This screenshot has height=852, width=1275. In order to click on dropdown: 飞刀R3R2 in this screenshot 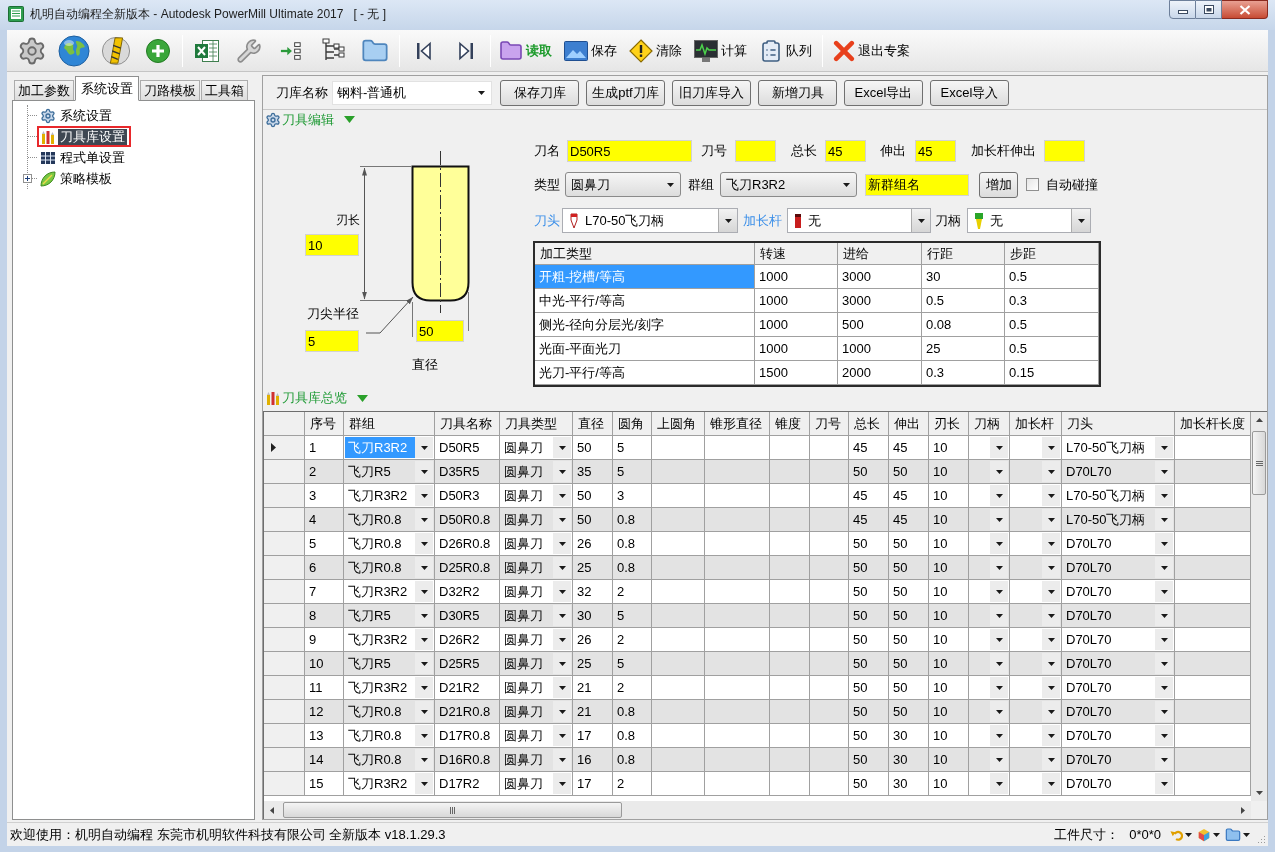, I will do `click(788, 184)`.